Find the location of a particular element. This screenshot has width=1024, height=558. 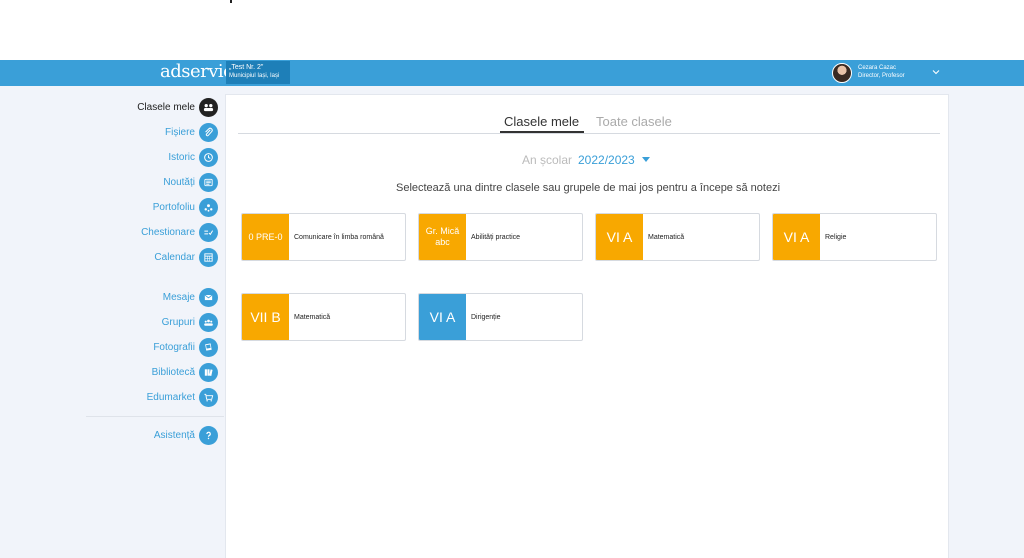

help-icon is located at coordinates (208, 435).